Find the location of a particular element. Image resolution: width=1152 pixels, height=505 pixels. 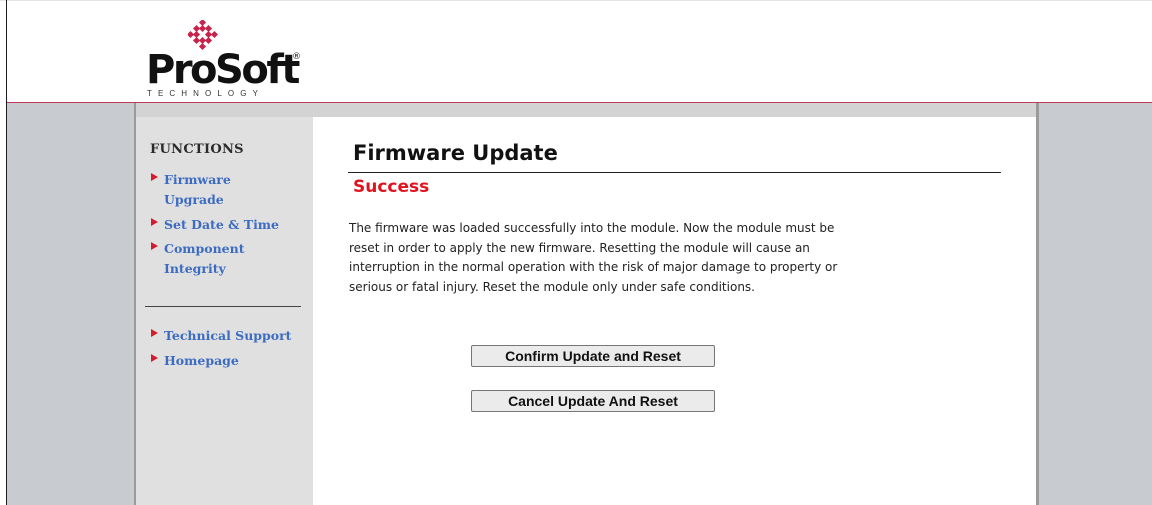

page-title: Firmware Update is located at coordinates (455, 153).